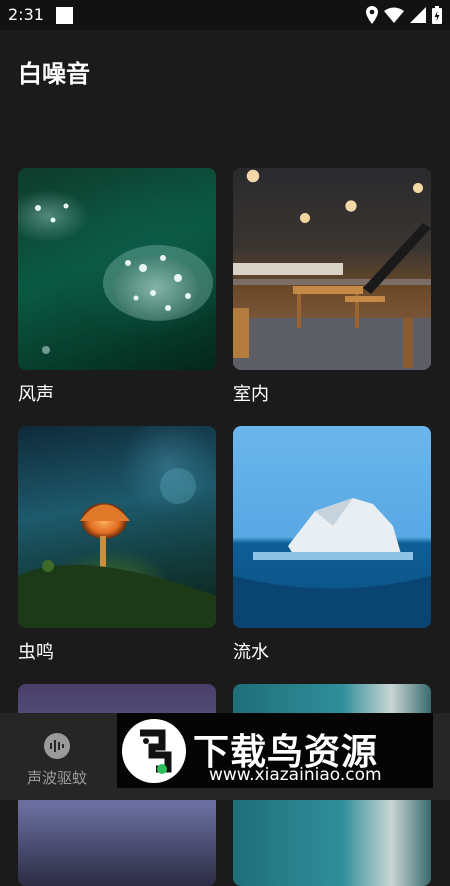 The image size is (450, 886). I want to click on card-label: 虫鸣, so click(36, 652).